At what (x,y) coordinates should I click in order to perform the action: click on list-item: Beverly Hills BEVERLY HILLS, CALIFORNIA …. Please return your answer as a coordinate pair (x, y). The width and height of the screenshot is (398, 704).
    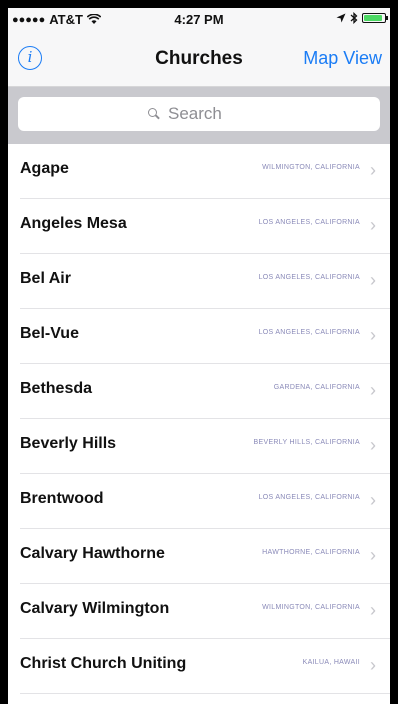
    Looking at the image, I should click on (205, 446).